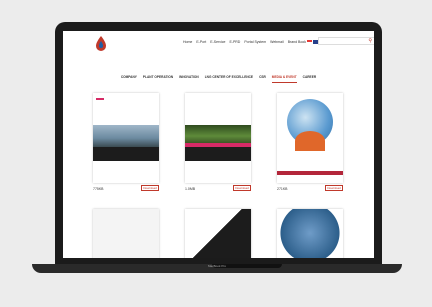 The height and width of the screenshot is (307, 432). I want to click on search-input: ⚲, so click(346, 41).